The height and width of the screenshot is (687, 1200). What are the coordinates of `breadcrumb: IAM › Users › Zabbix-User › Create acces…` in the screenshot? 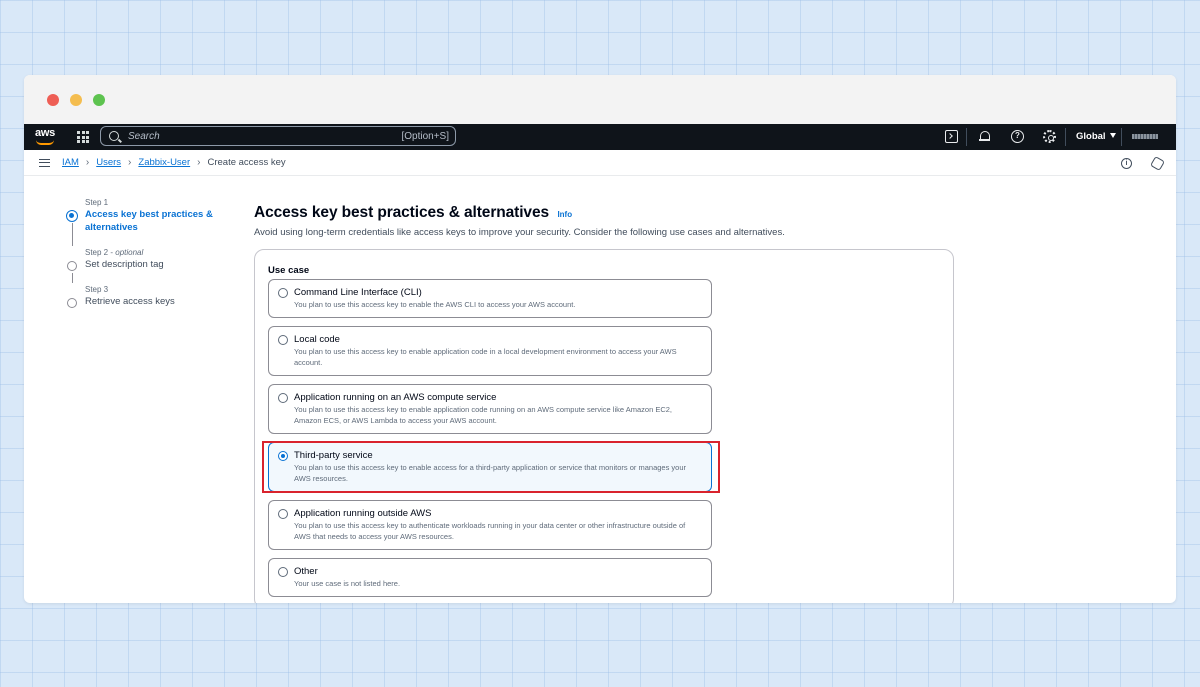 It's located at (174, 162).